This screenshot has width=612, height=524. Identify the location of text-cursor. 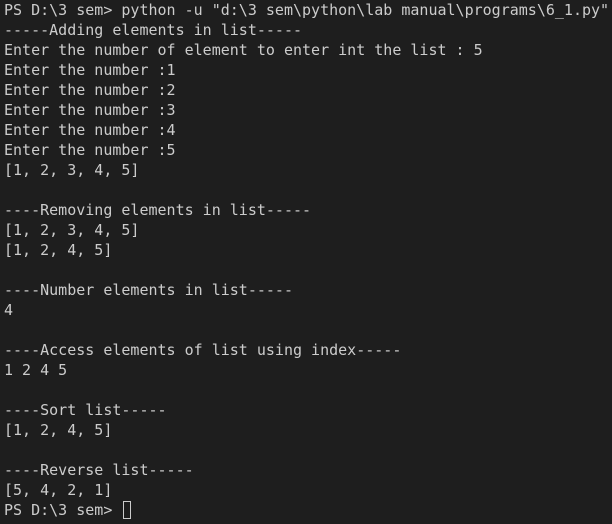
(127, 510).